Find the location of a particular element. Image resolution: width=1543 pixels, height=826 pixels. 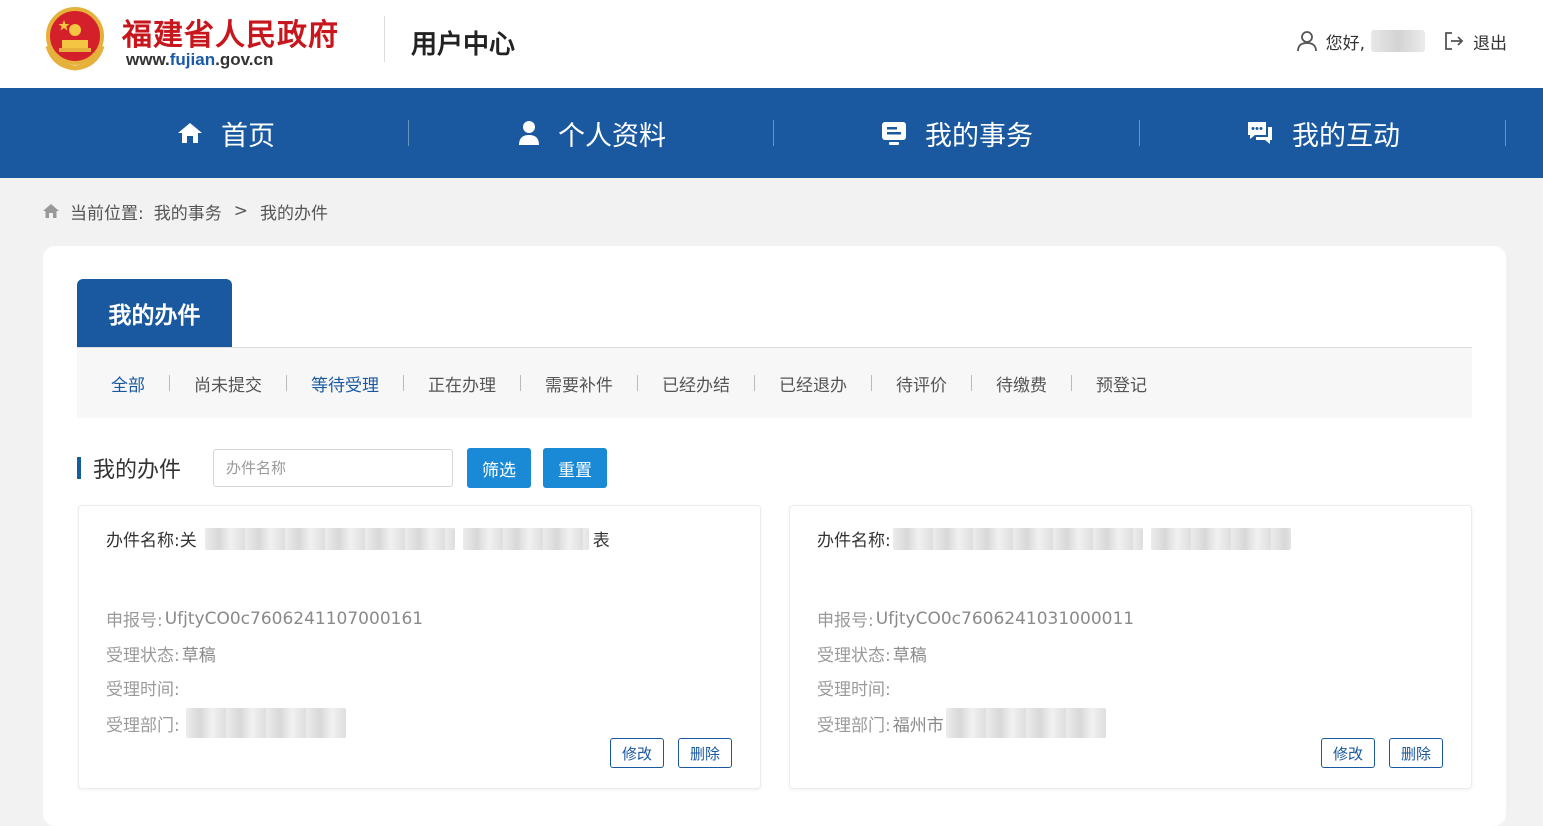

filter-not-submitted: 尚未提交 is located at coordinates (228, 383).